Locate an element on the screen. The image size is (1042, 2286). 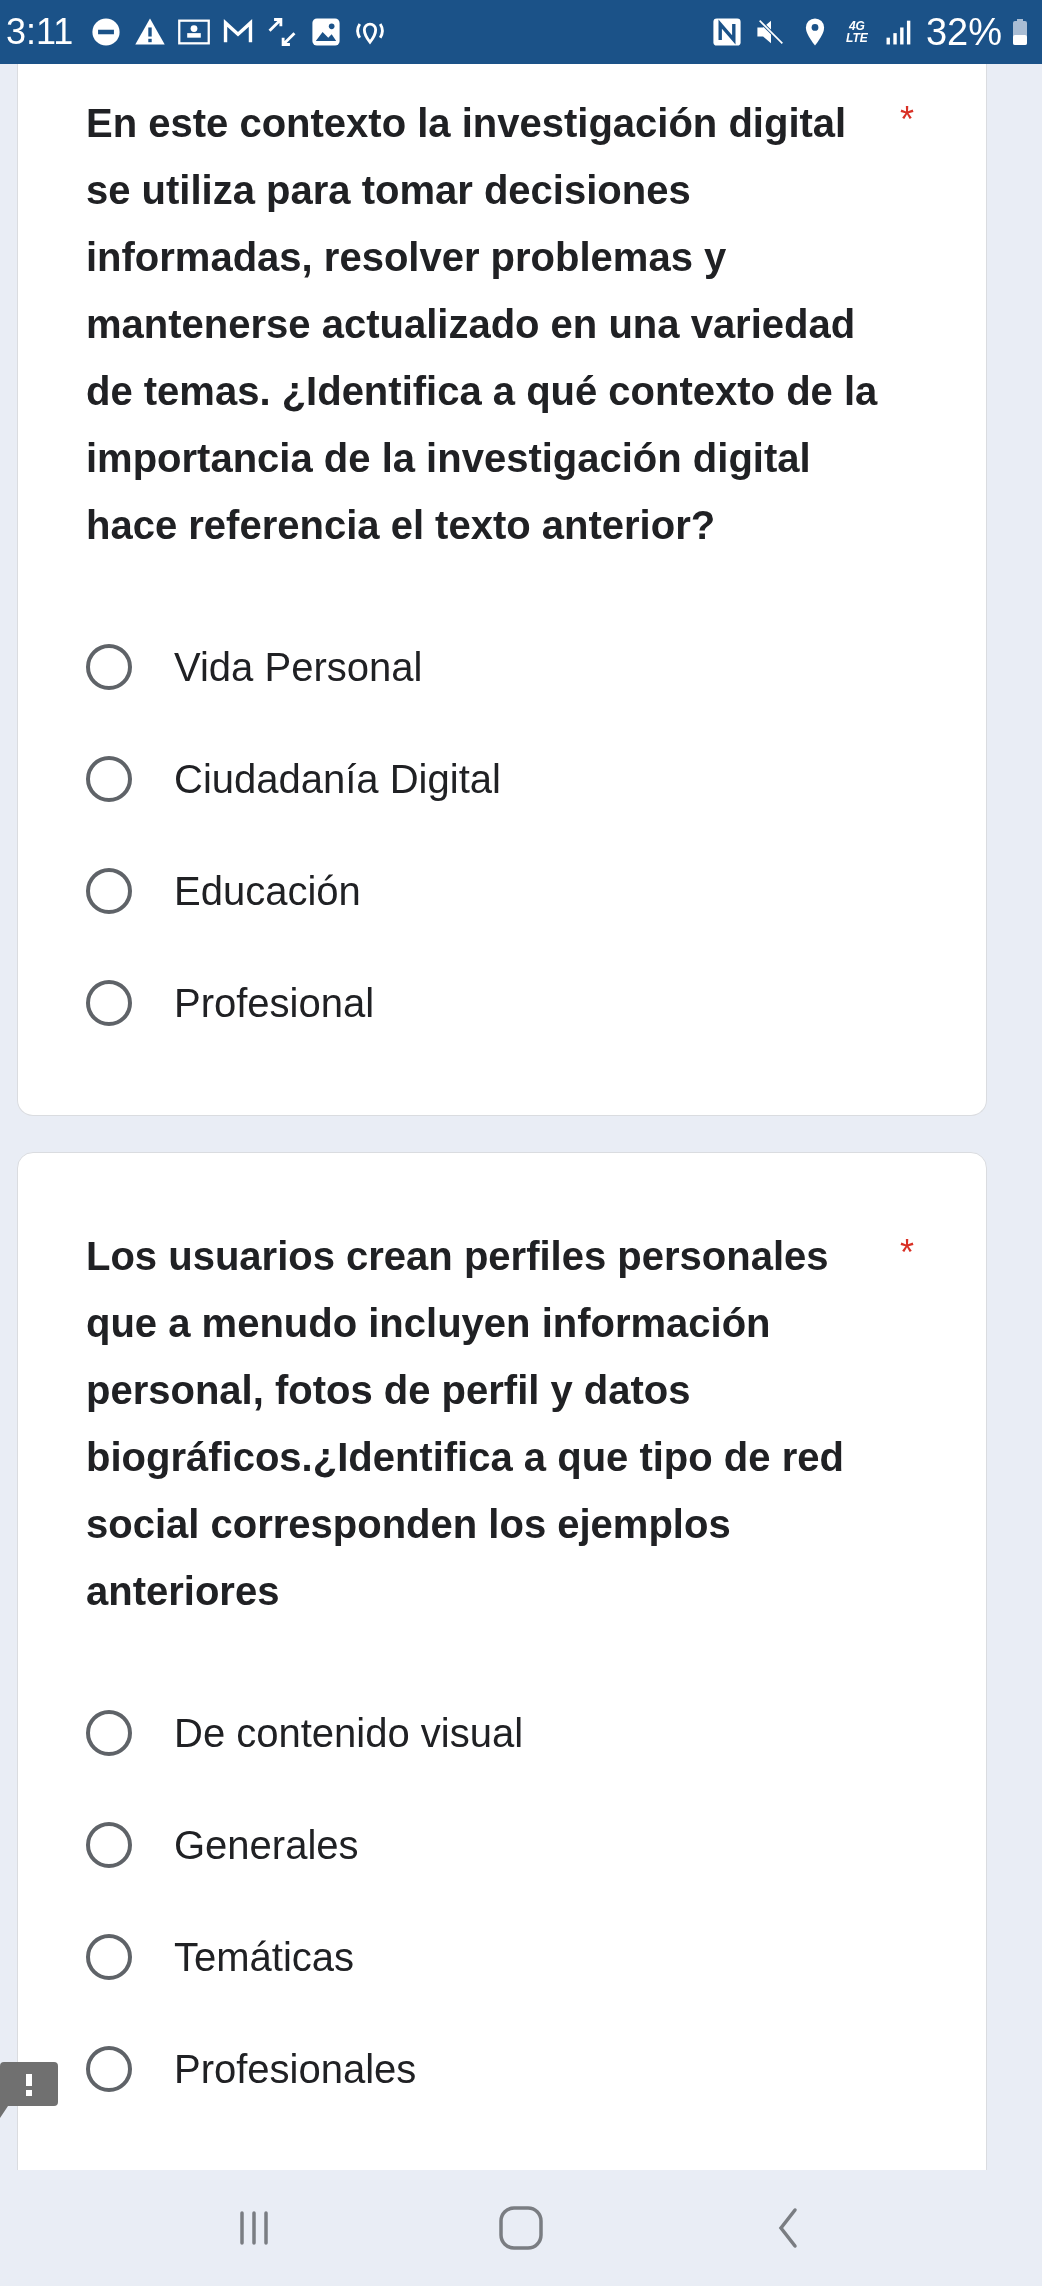
question-text: En este contexto la investigación digital se utiliza para tomar decisiones informadas, resolver problemas y mantenerse actualizado en una variedad de temas. ¿Identifica a qué contexto de la importancia de la investigación digital hace referencia el texto anterior? is located at coordinates (482, 324).